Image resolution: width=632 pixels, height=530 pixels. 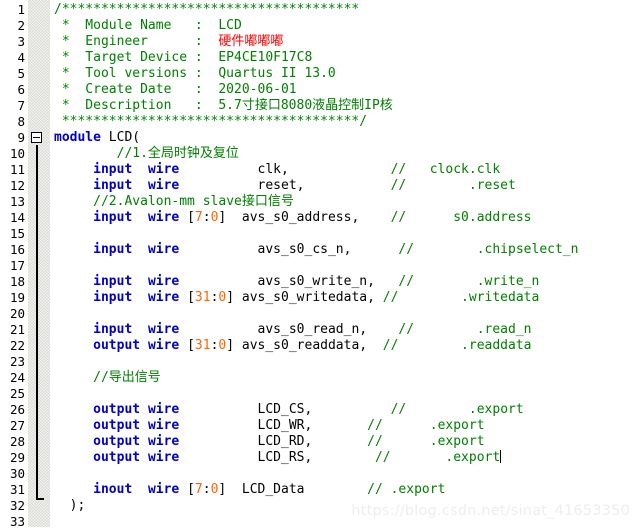 What do you see at coordinates (21, 41) in the screenshot?
I see `line-number: 3` at bounding box center [21, 41].